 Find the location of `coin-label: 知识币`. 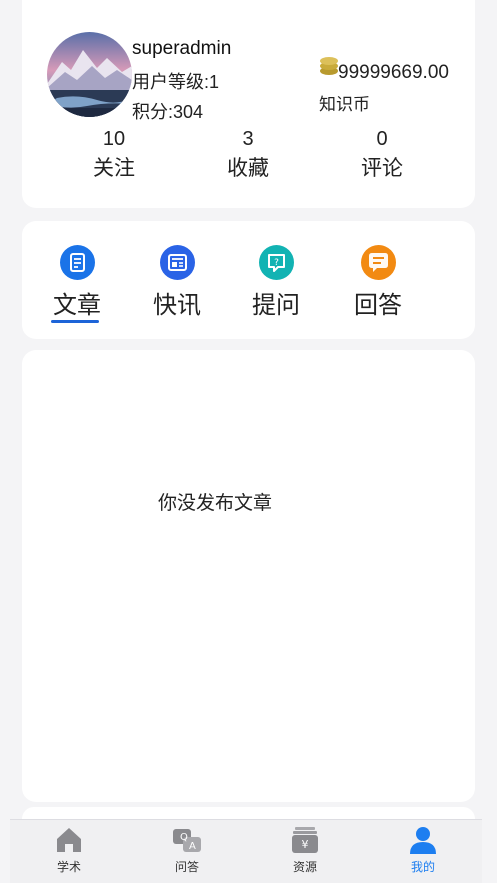

coin-label: 知识币 is located at coordinates (344, 104).